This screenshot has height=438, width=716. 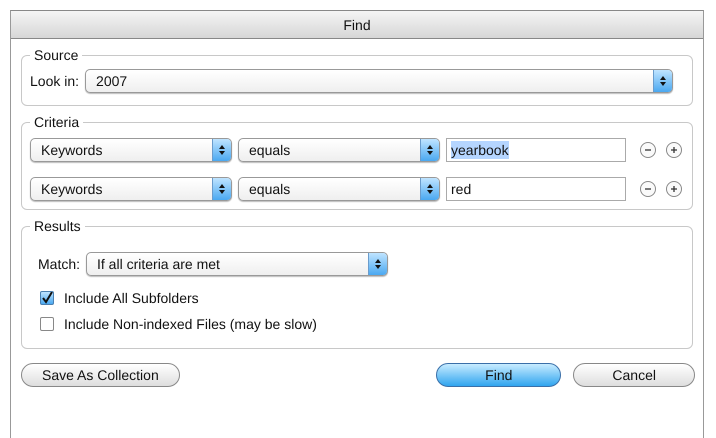 What do you see at coordinates (634, 375) in the screenshot?
I see `dialog-button: Cancel` at bounding box center [634, 375].